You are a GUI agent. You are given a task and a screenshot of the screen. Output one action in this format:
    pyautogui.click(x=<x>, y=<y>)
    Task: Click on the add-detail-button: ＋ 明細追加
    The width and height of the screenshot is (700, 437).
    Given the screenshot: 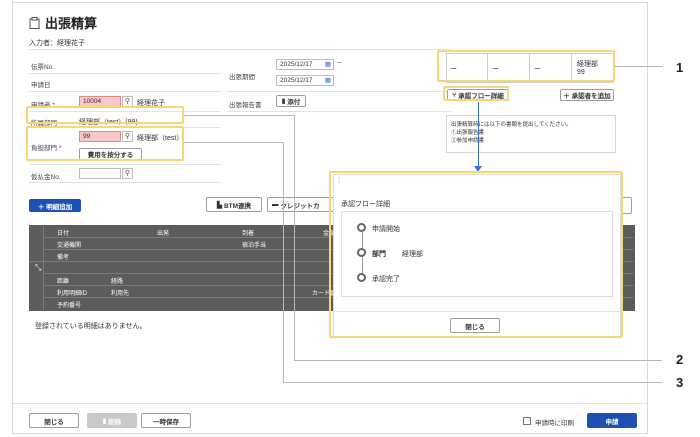 What is the action you would take?
    pyautogui.click(x=55, y=205)
    